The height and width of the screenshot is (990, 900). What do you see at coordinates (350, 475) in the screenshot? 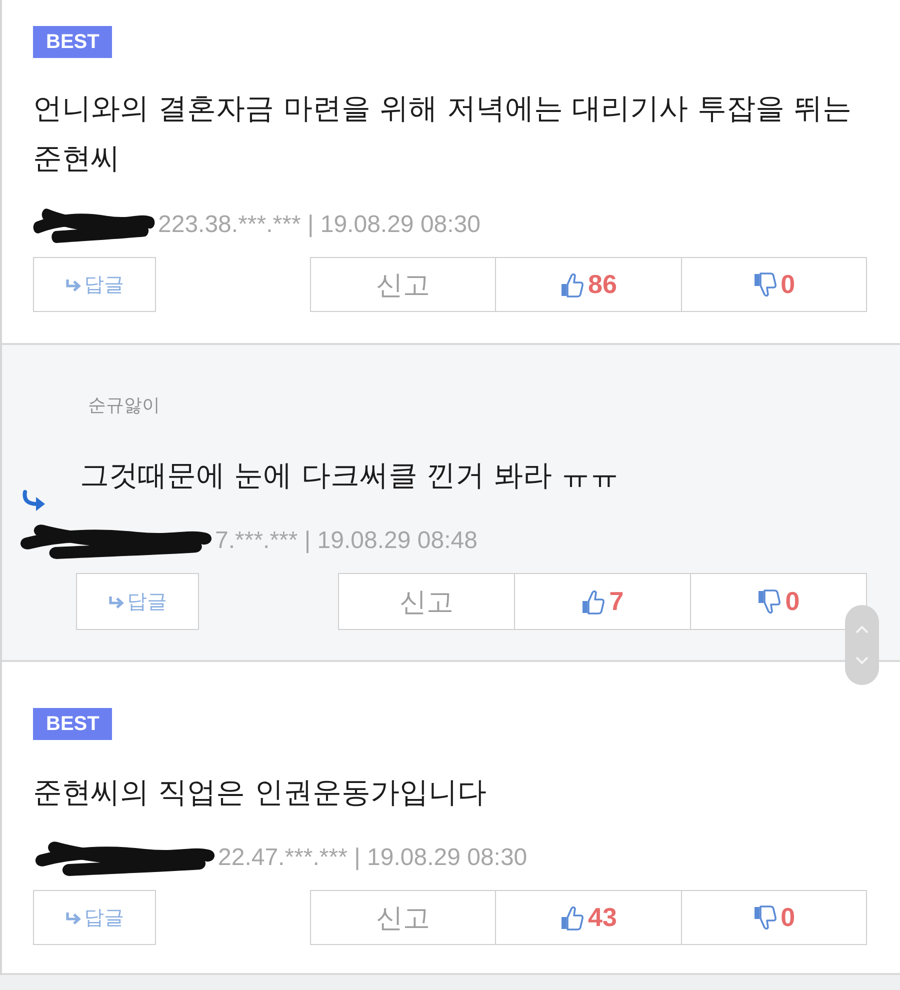
I see `comment-text: 그것때문에 눈에 다크써클 낀거 봐라 ㅠㅠ` at bounding box center [350, 475].